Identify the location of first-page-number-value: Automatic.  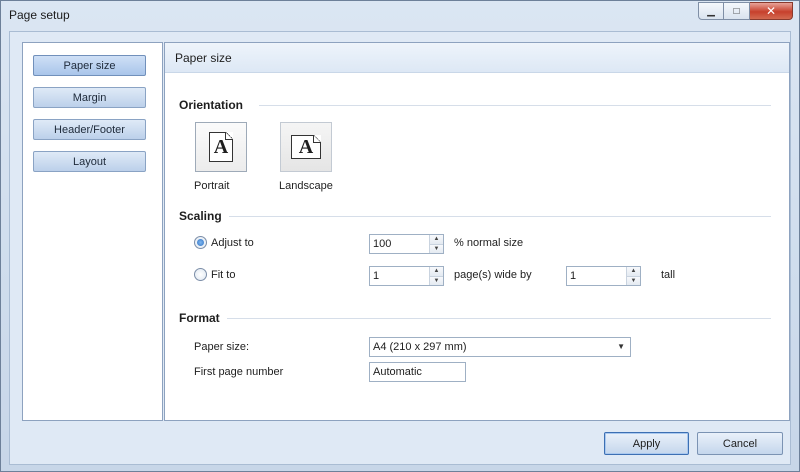
(397, 372).